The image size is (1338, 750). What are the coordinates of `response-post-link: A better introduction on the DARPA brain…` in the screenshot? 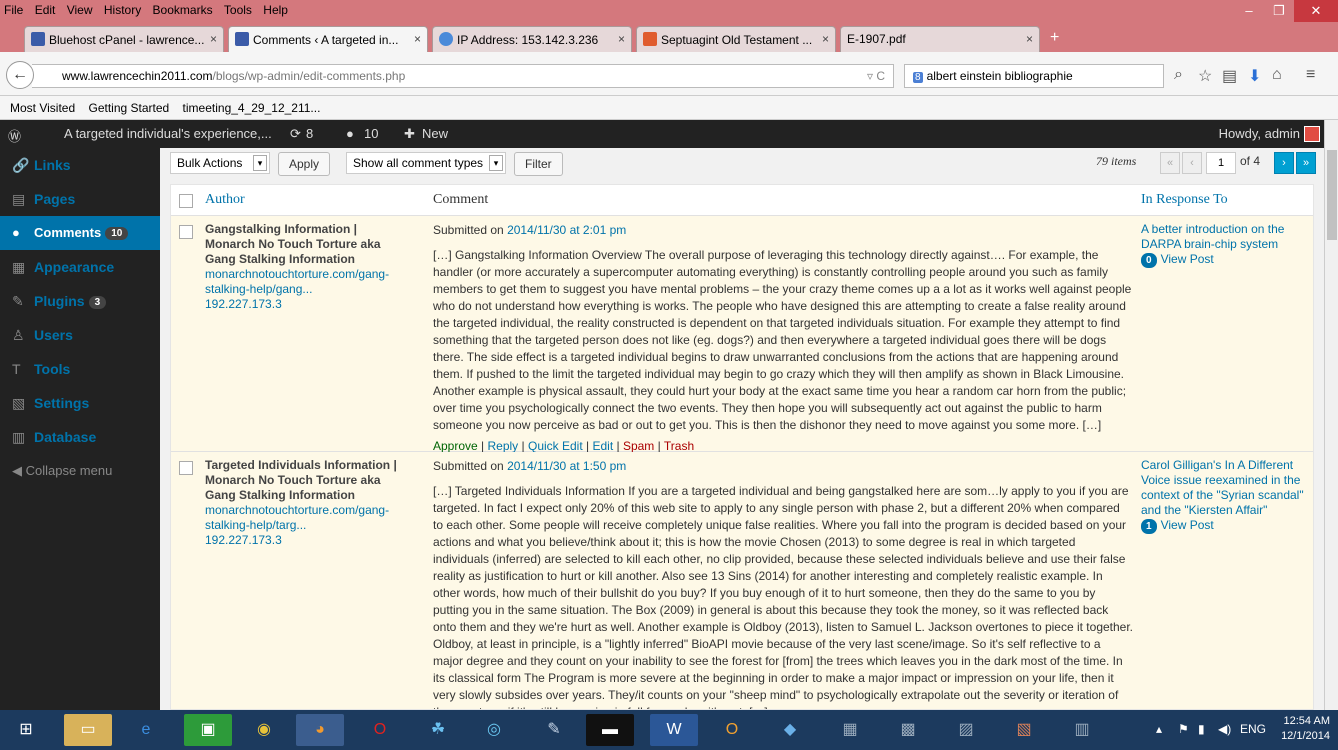 It's located at (1225, 237).